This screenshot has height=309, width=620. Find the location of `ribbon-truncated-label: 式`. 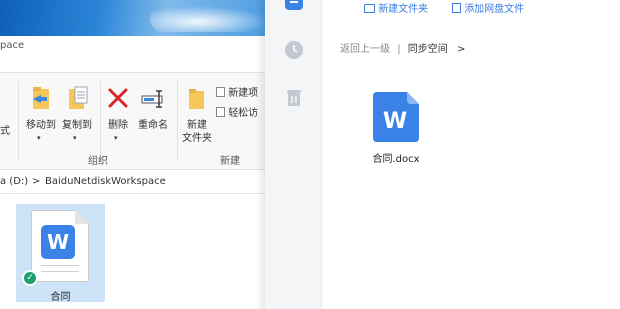

ribbon-truncated-label: 式 is located at coordinates (5, 131).